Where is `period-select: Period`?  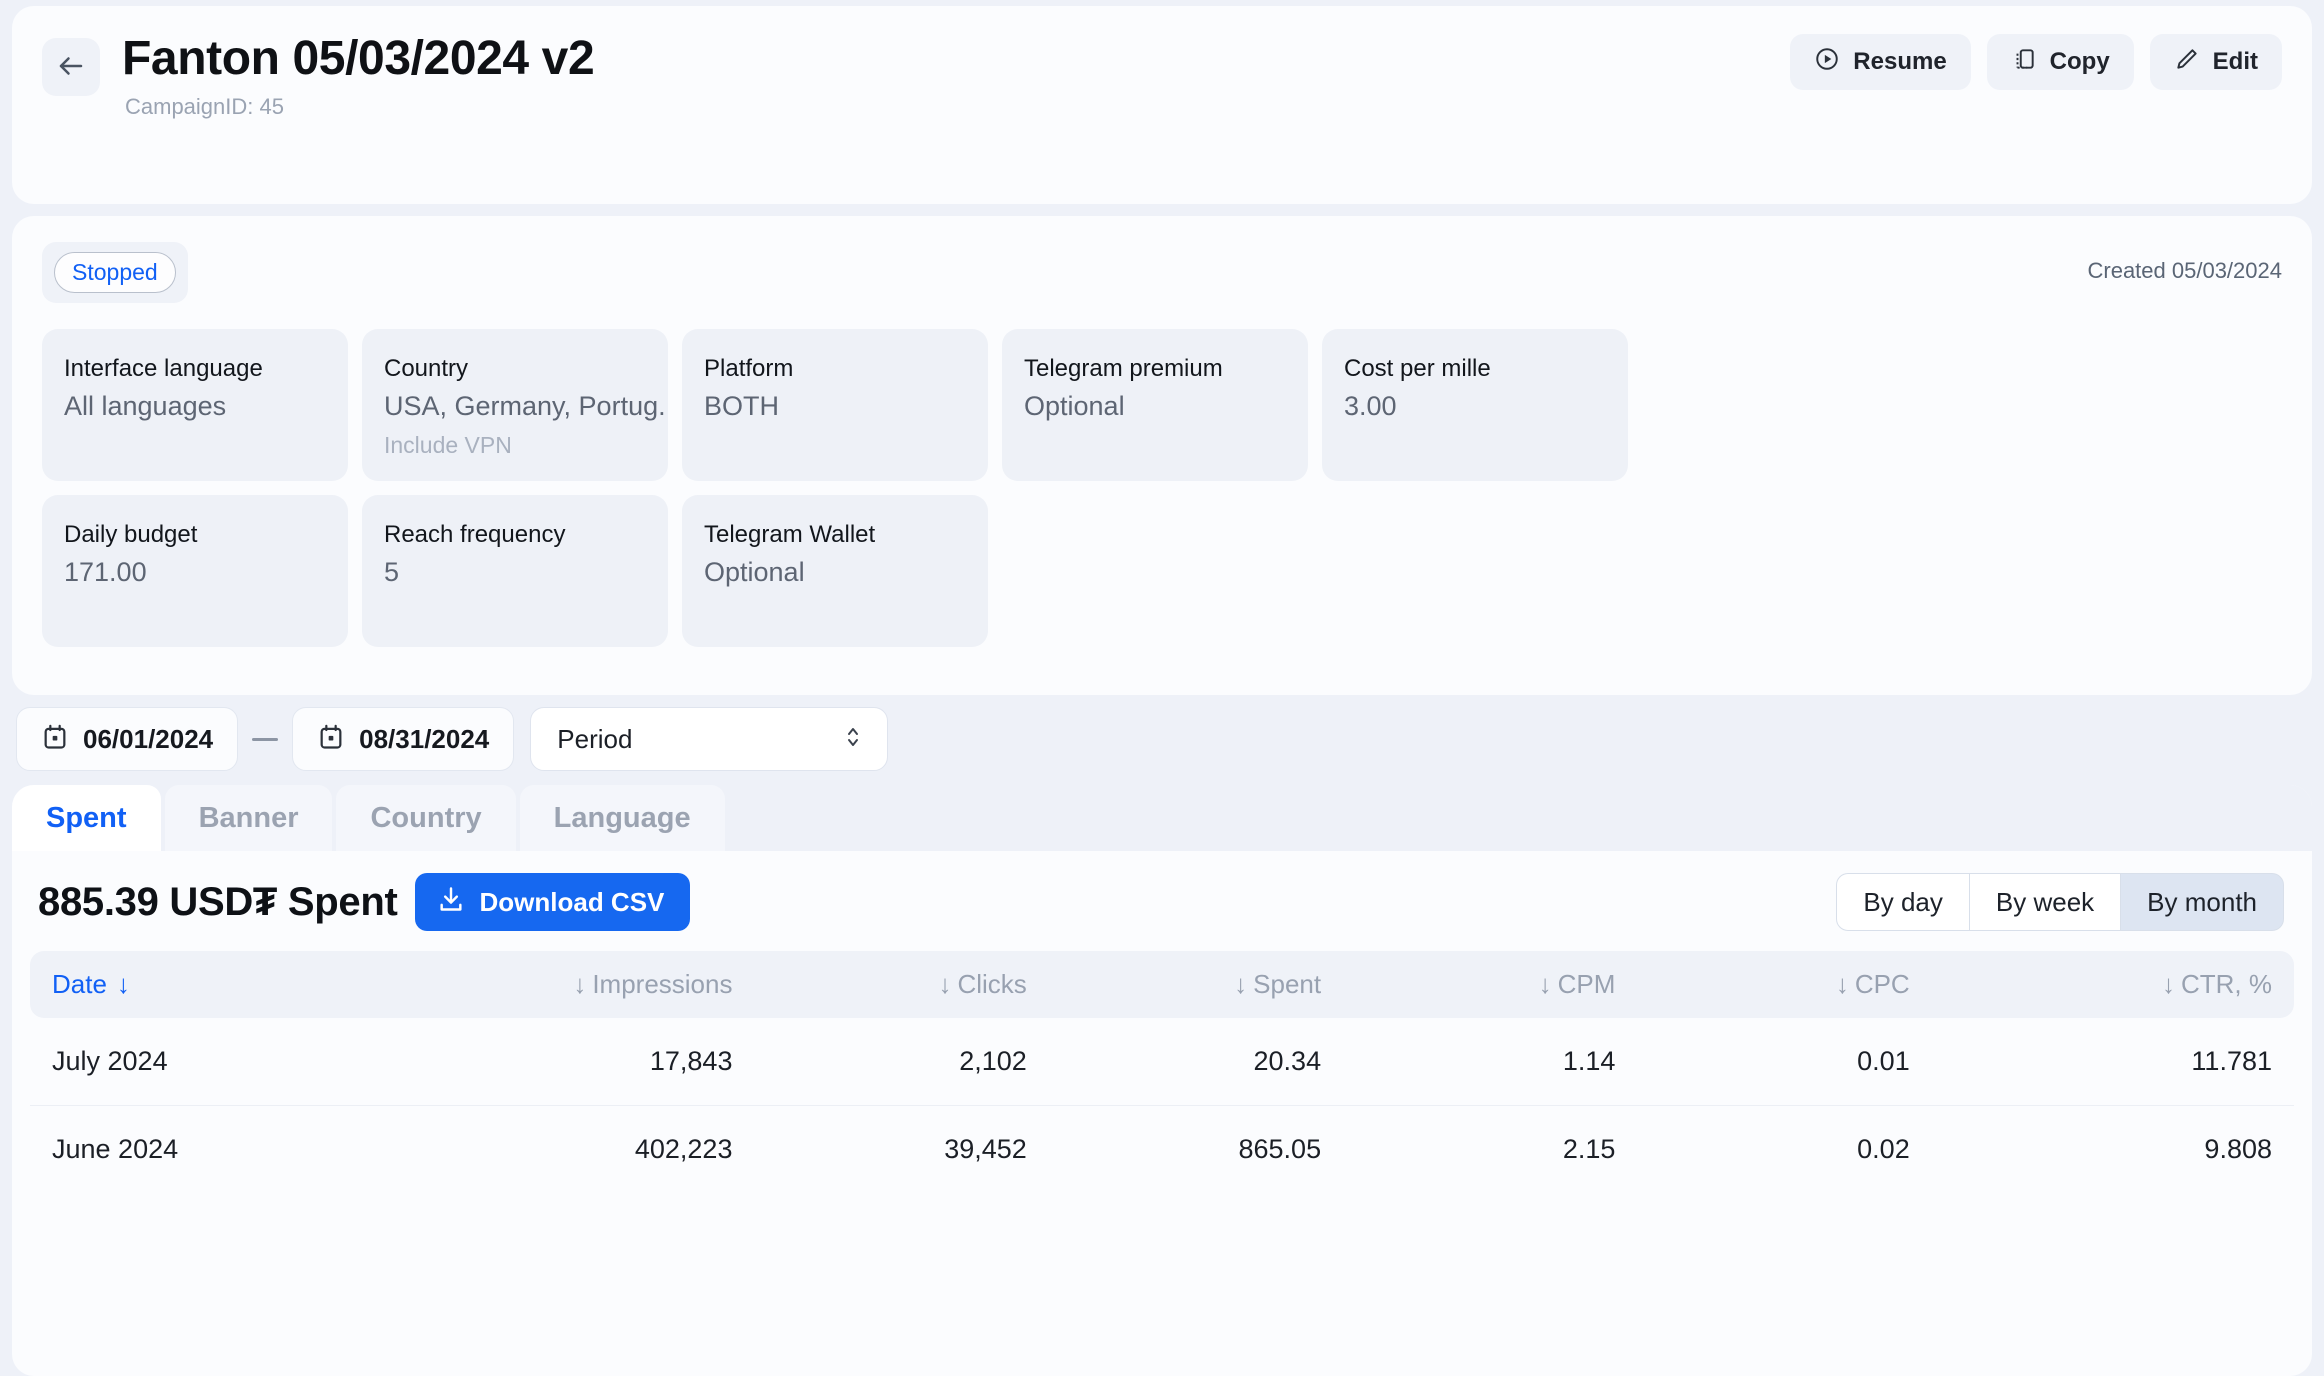
period-select: Period is located at coordinates (709, 739).